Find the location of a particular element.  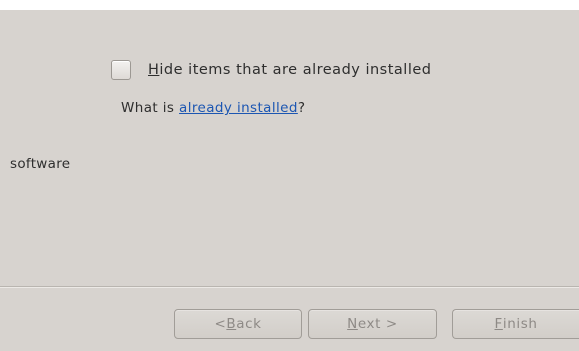

button-bar-separator is located at coordinates (289, 287).